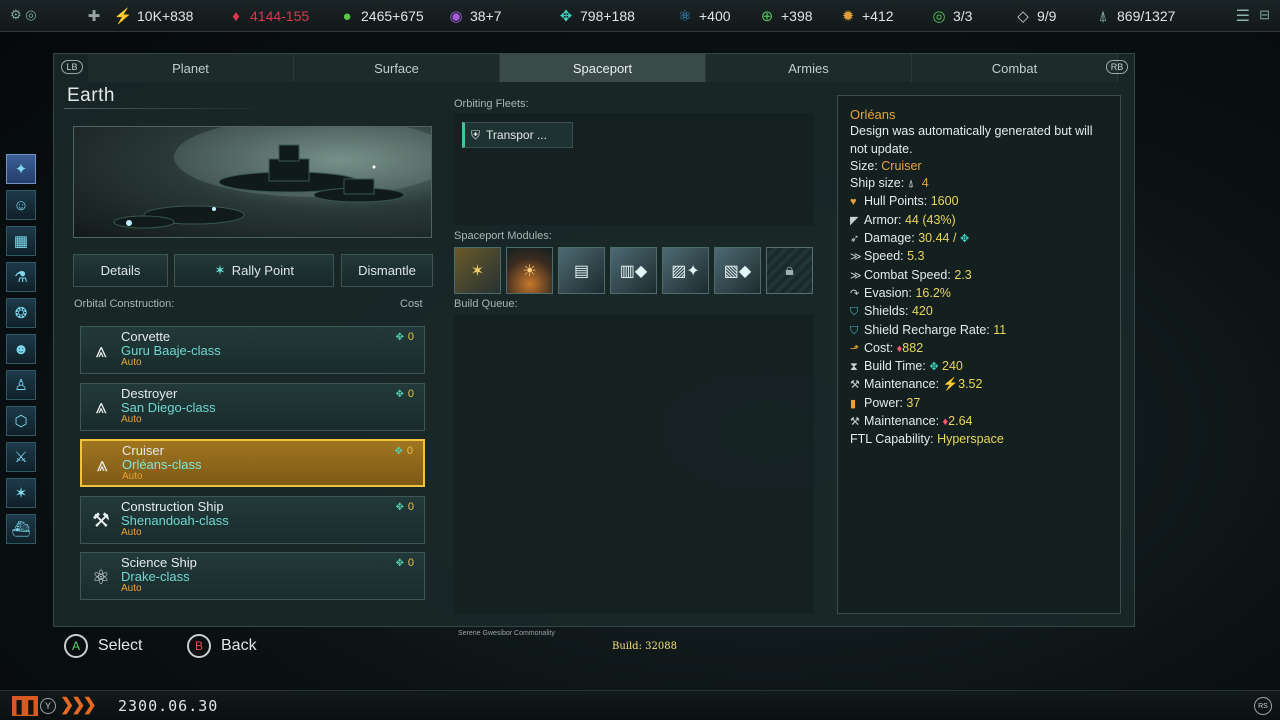 This screenshot has width=1280, height=720. Describe the element at coordinates (797, 16) in the screenshot. I see `resource-value: +398` at that location.